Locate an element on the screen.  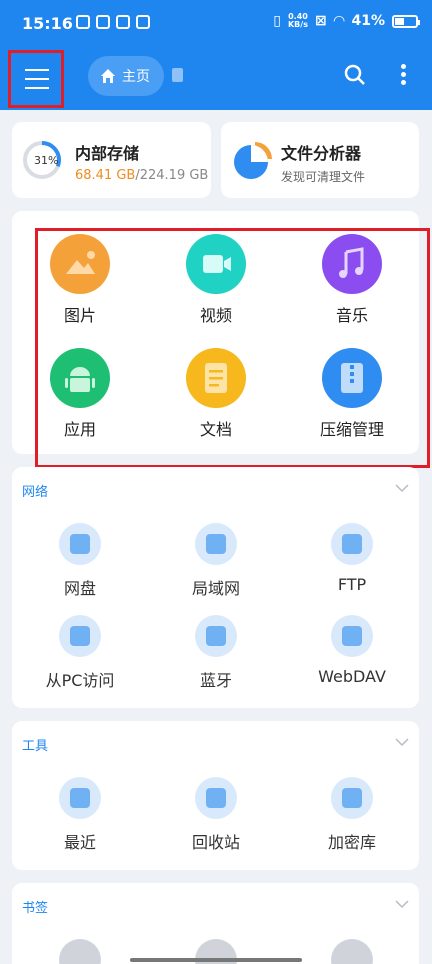
tool-item-recycle-bin: 回收站 is located at coordinates (216, 815).